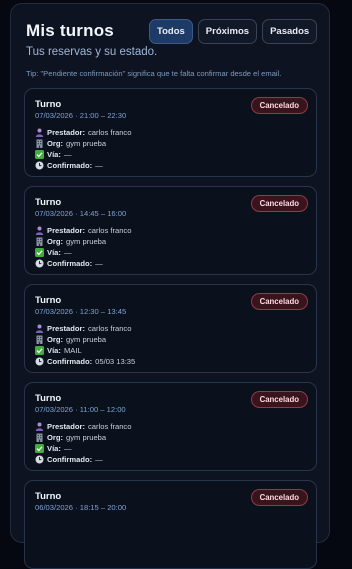 This screenshot has height=569, width=352. Describe the element at coordinates (227, 31) in the screenshot. I see `filter-upcoming-button: Próximos` at that location.